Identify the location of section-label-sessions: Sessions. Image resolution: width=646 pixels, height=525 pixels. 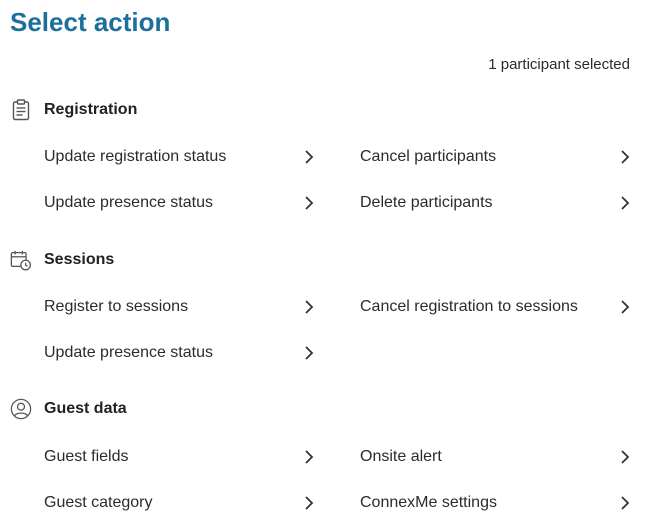
(79, 259).